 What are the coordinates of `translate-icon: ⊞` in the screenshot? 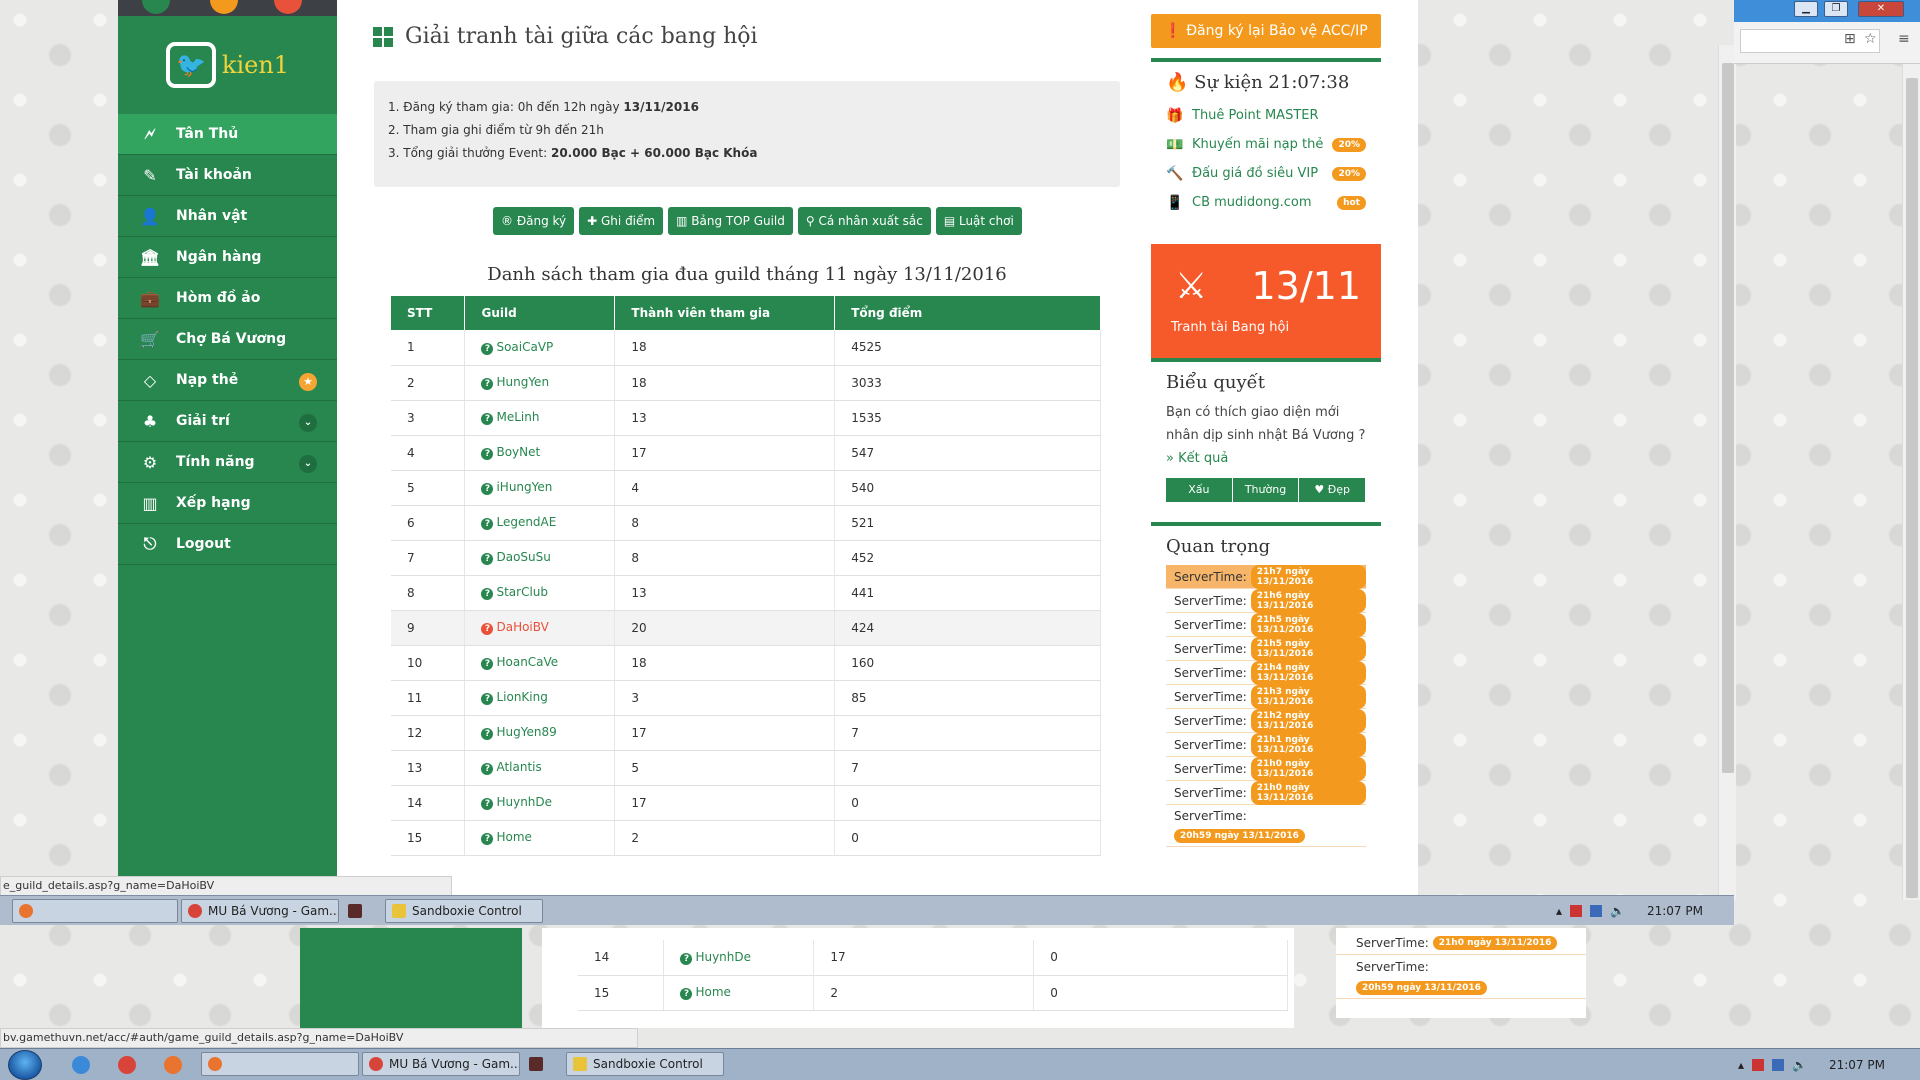 It's located at (1850, 39).